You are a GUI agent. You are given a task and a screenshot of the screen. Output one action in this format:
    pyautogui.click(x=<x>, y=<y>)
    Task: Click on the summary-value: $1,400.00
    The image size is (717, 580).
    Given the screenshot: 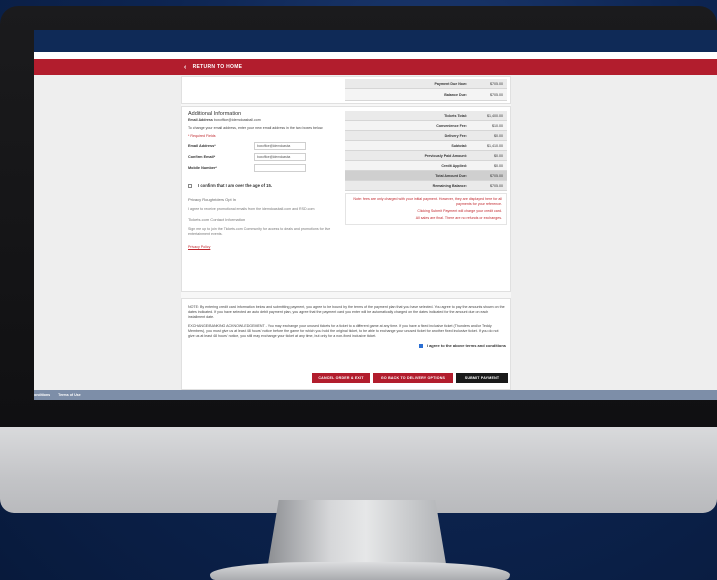 What is the action you would take?
    pyautogui.click(x=495, y=115)
    